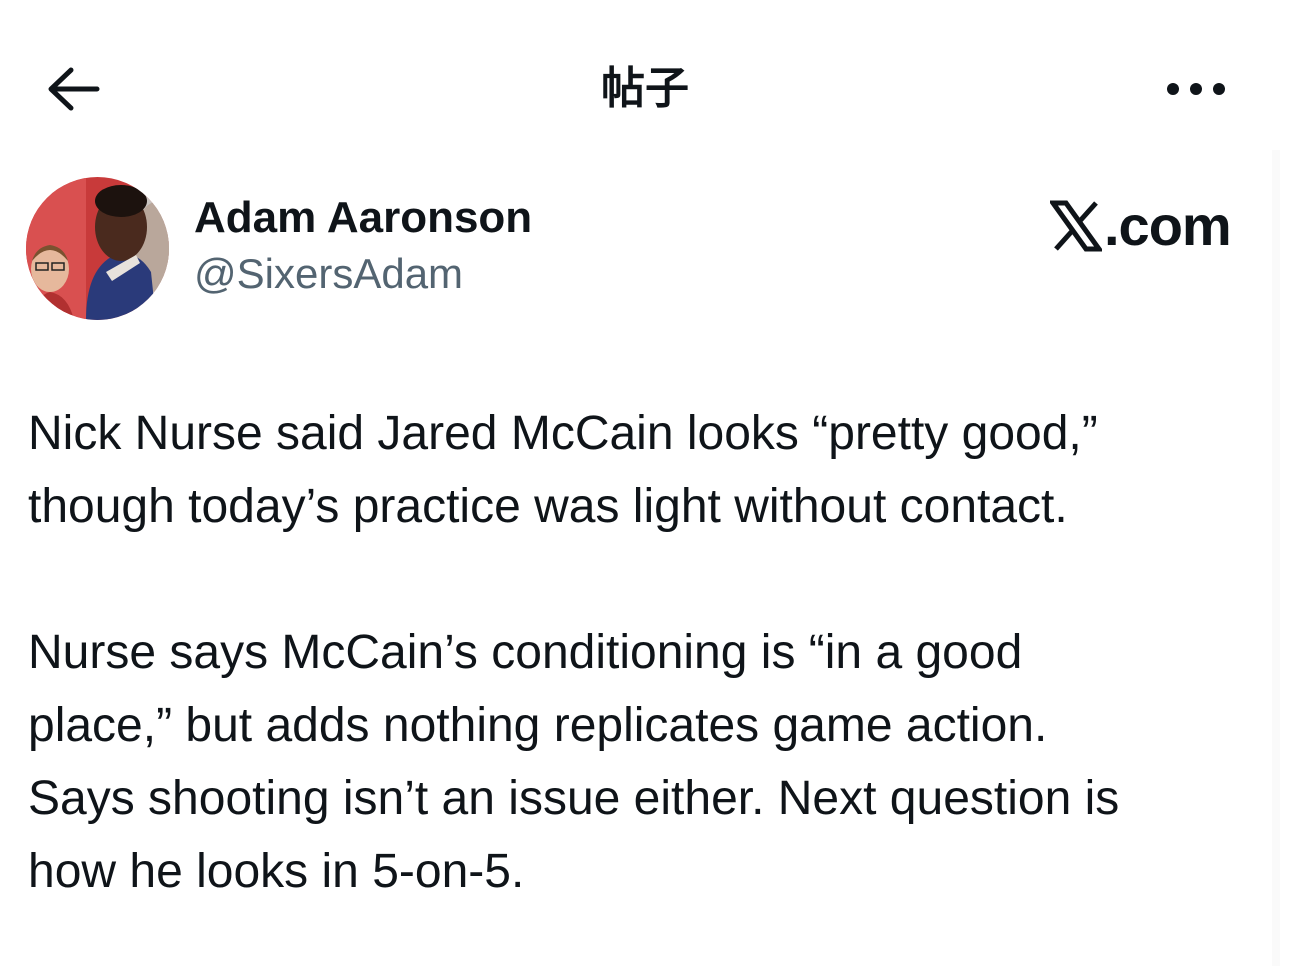  I want to click on author-block: Adam Aaronson @SixersAdam, so click(363, 246).